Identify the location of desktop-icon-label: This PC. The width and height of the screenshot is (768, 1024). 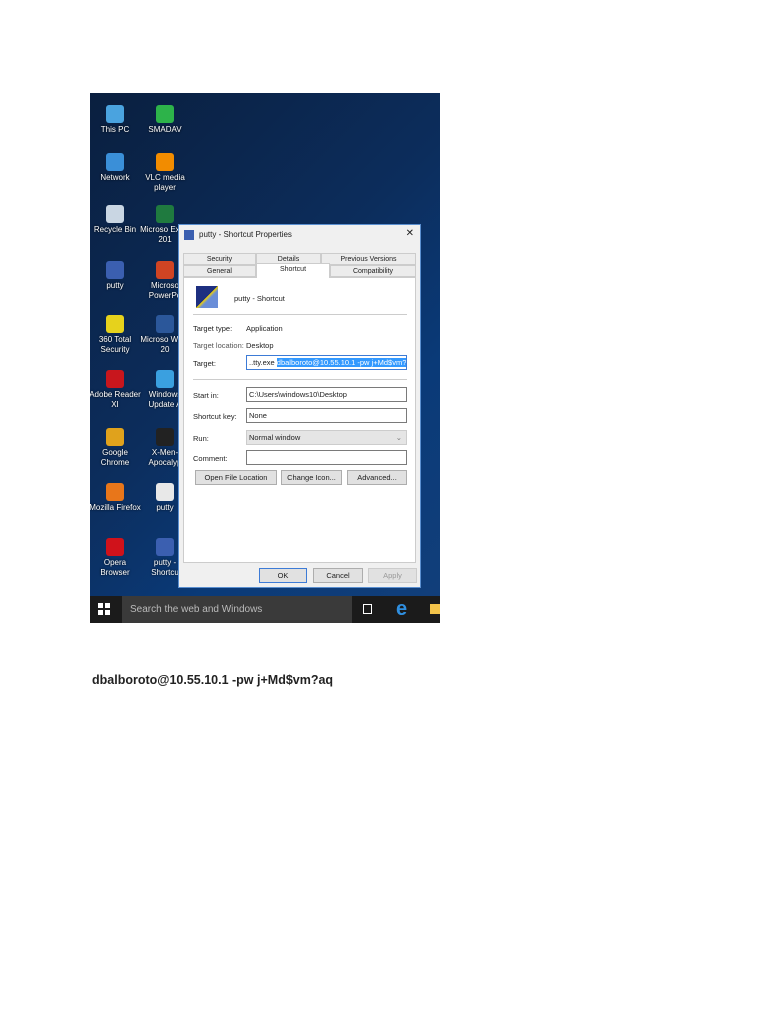
(115, 129).